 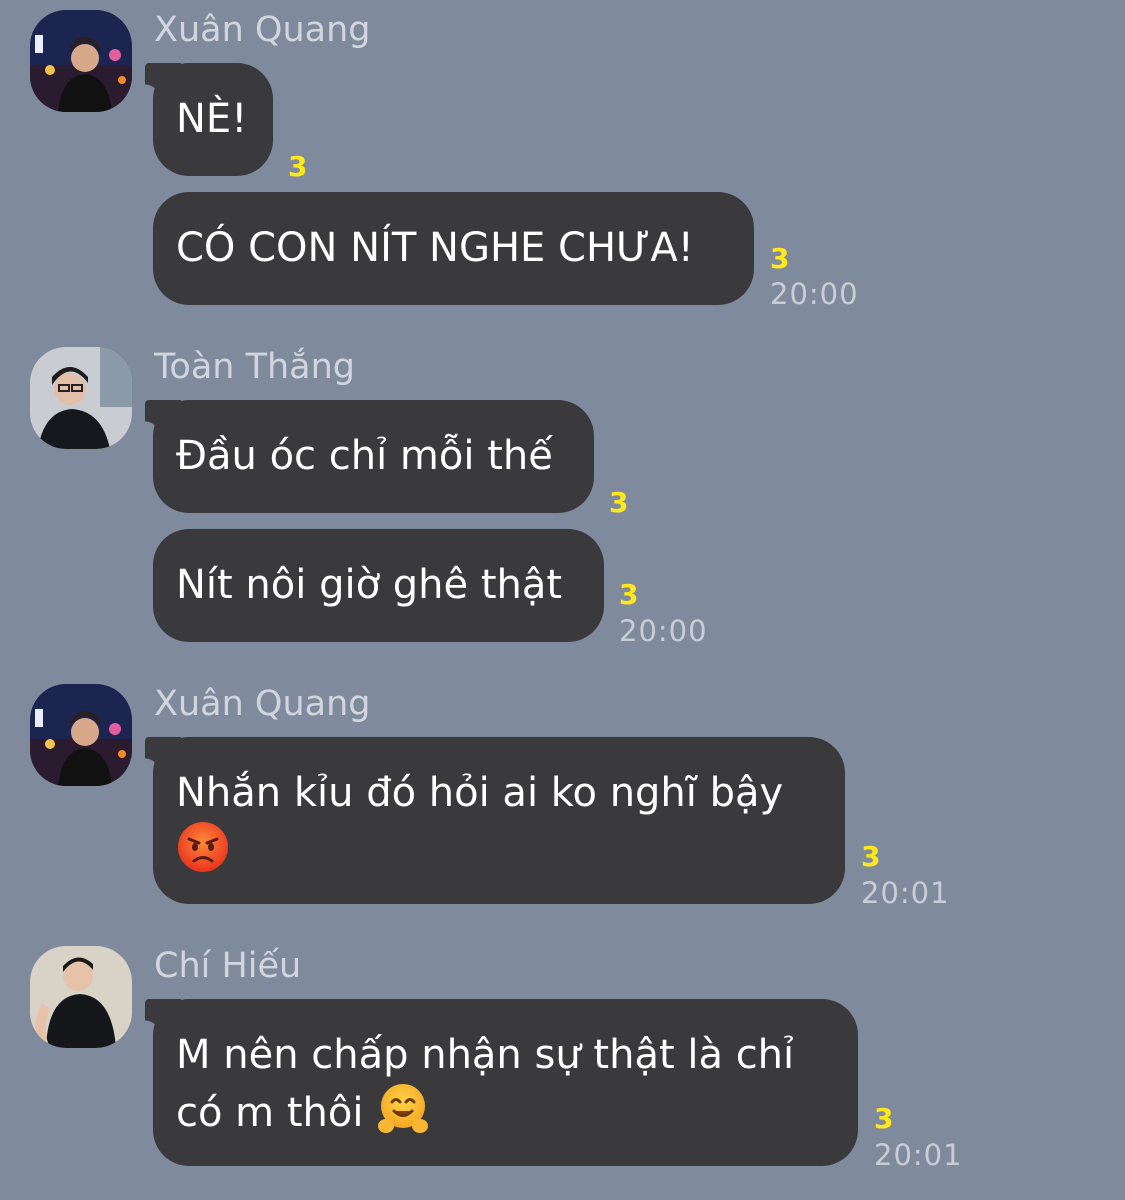 What do you see at coordinates (501, 1082) in the screenshot?
I see `message-bubble: M nên chấp nhận sự thật là chỉ có m thôi` at bounding box center [501, 1082].